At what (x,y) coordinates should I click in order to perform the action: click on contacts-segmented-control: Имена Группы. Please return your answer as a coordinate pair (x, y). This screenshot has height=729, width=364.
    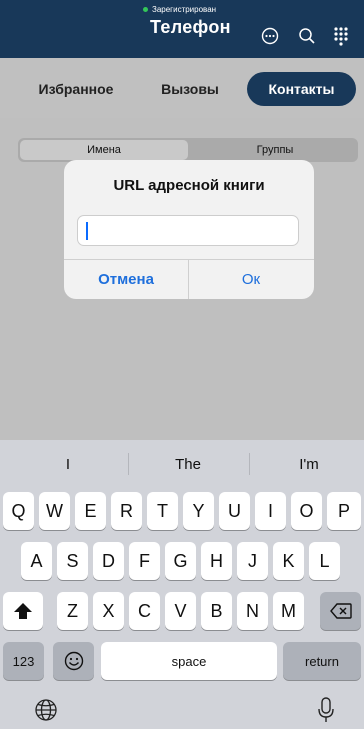
    Looking at the image, I should click on (188, 150).